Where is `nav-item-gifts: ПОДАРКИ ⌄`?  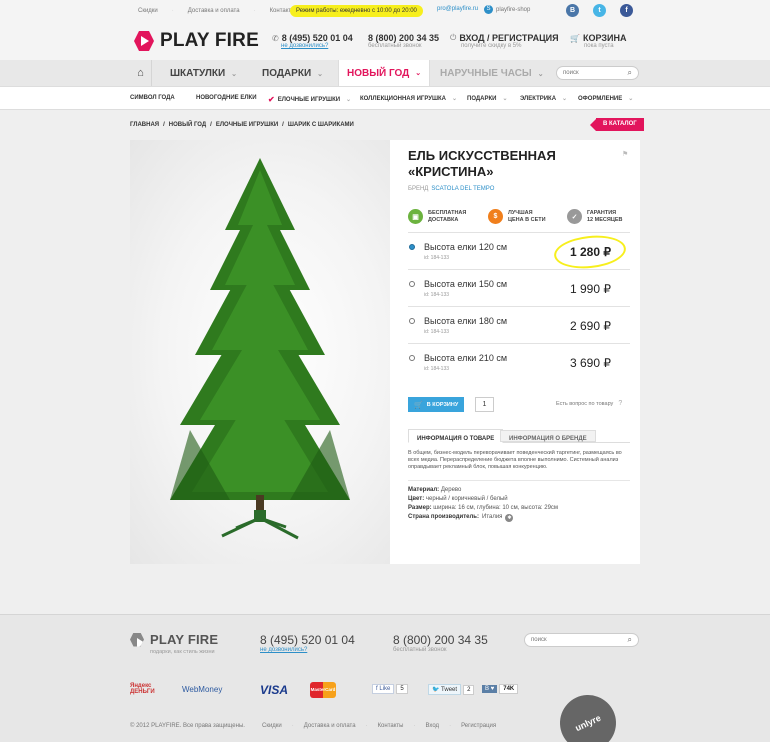 nav-item-gifts: ПОДАРКИ ⌄ is located at coordinates (292, 73).